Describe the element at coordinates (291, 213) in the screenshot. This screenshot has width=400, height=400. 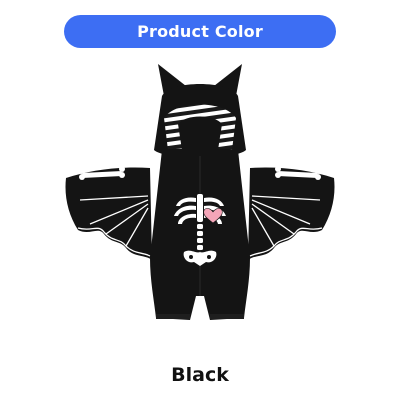
I see `right-wing` at that location.